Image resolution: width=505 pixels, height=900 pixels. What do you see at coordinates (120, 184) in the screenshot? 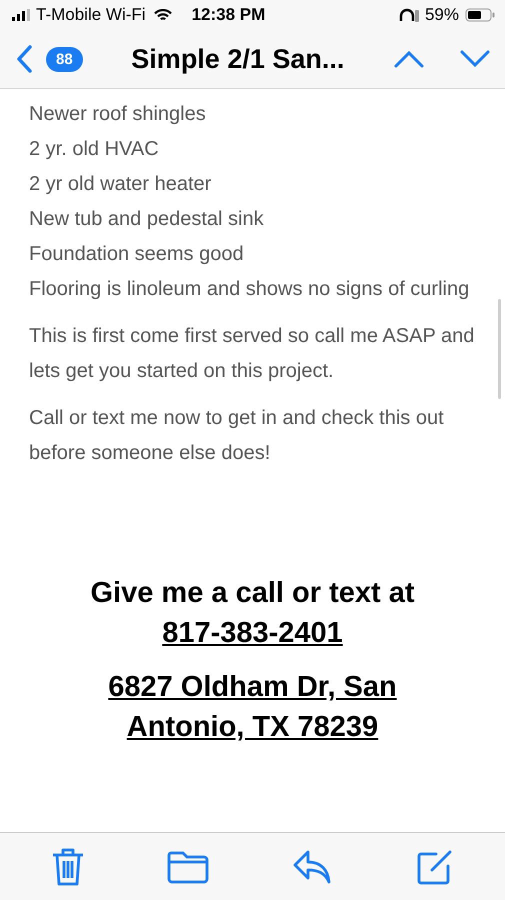
I see `body-line: 2 yr old water heater` at bounding box center [120, 184].